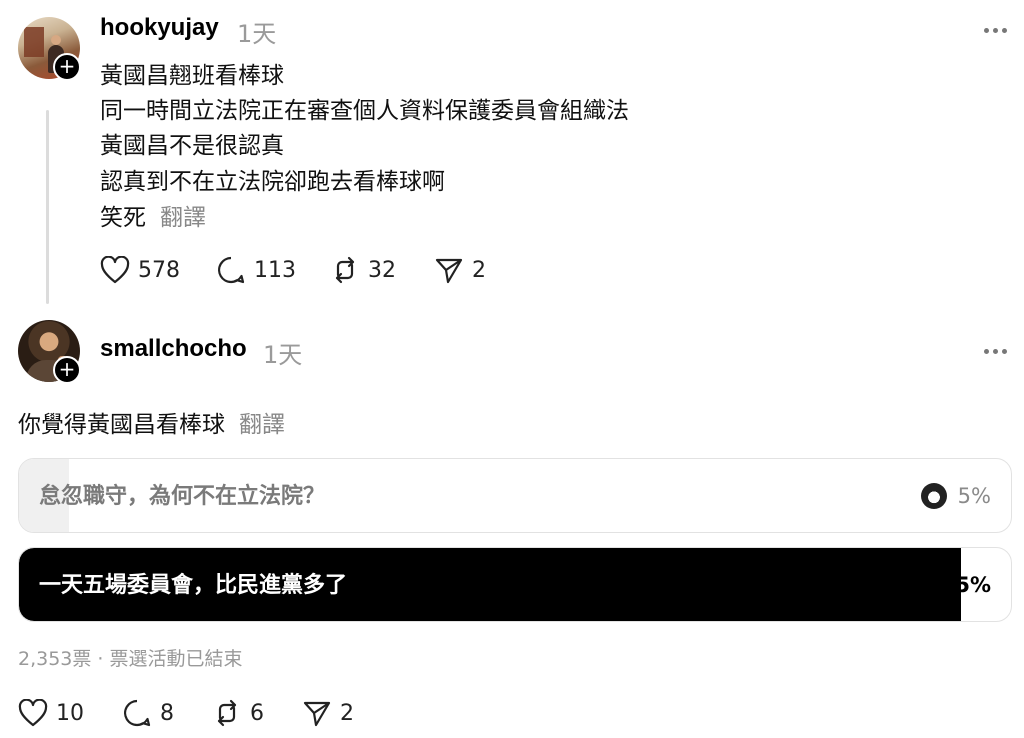 The image size is (1024, 738). Describe the element at coordinates (257, 713) in the screenshot. I see `repost-count: 6` at that location.